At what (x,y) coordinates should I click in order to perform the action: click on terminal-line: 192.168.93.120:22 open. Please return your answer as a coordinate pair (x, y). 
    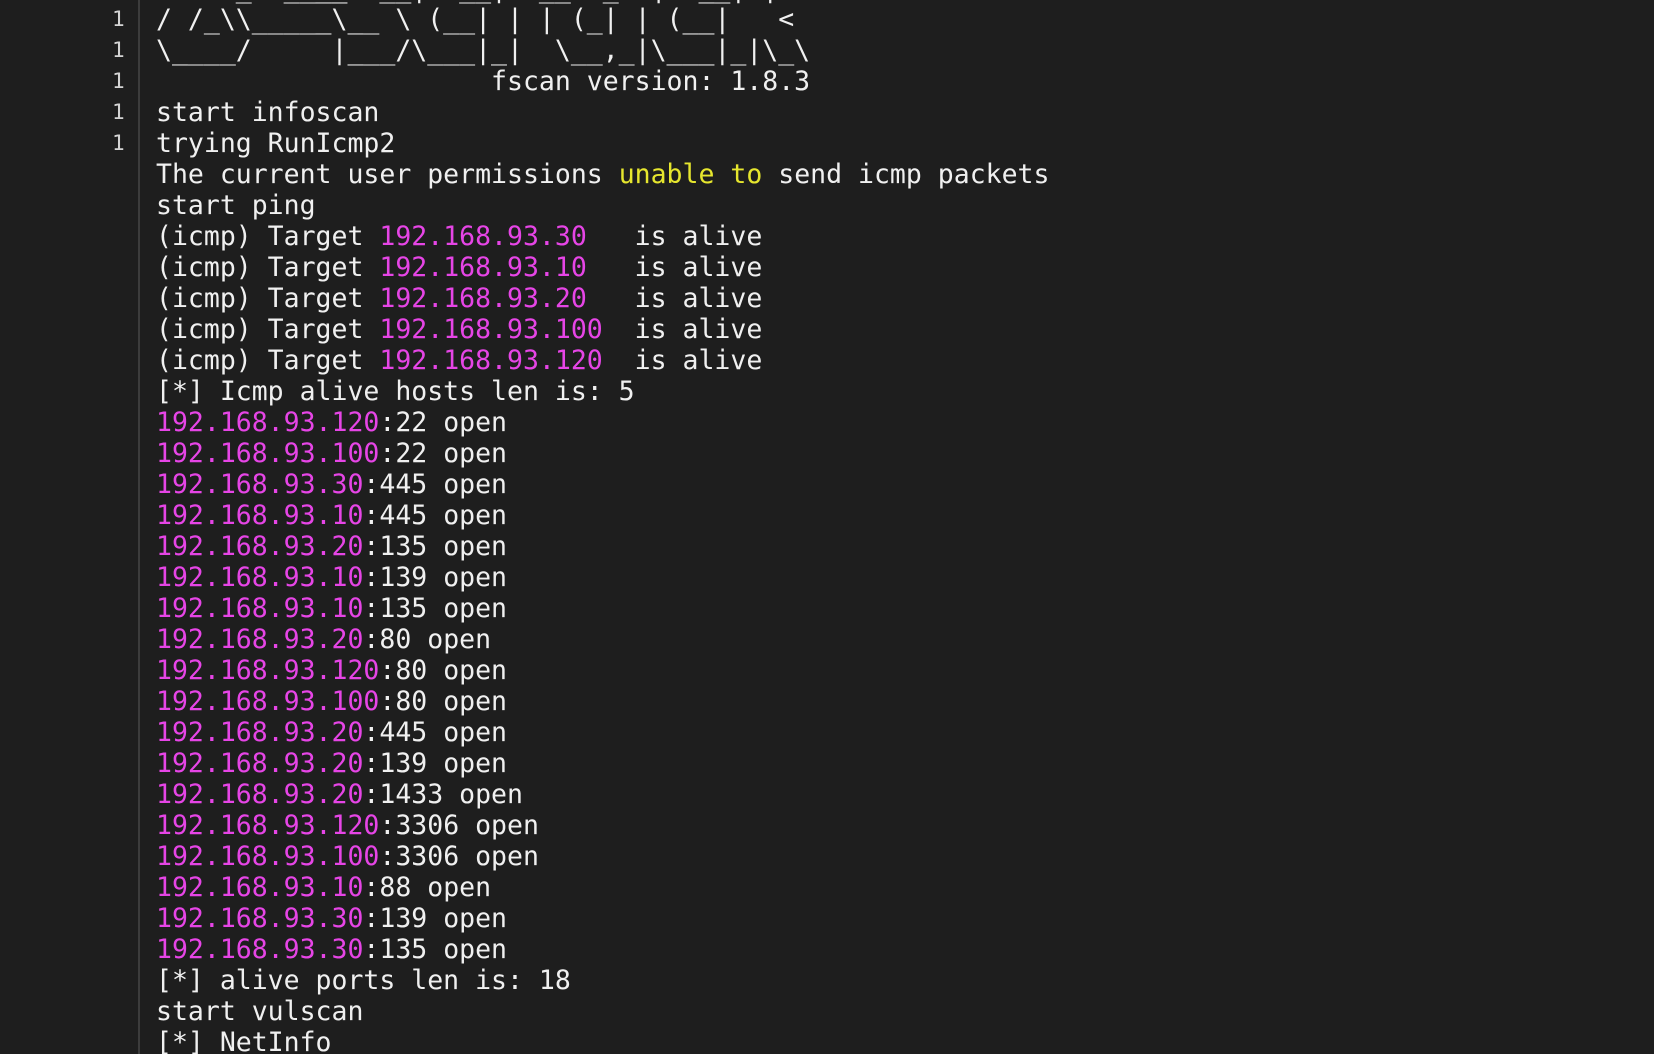
    Looking at the image, I should click on (602, 422).